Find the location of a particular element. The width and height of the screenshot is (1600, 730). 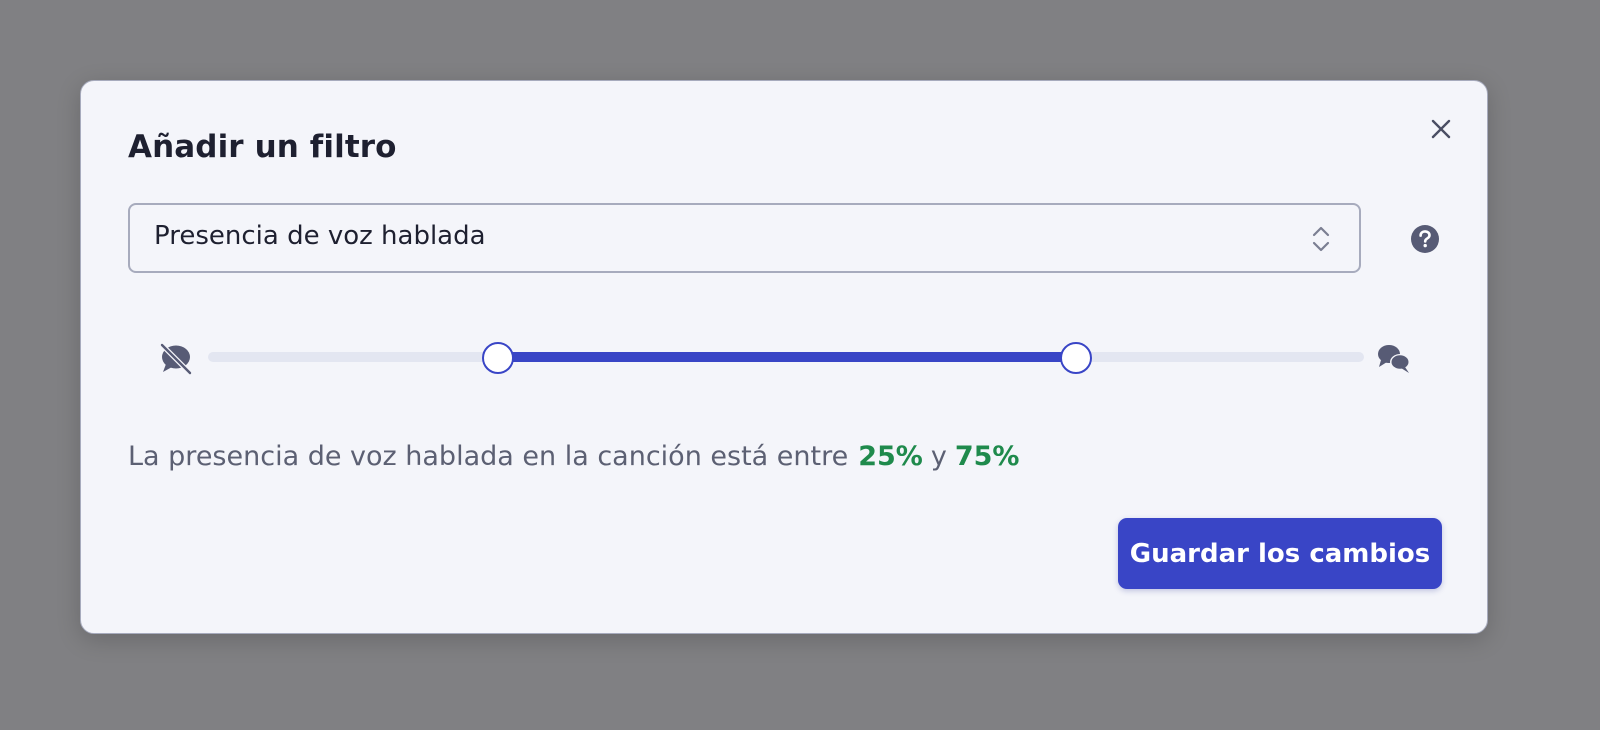

summary-conjunction: y is located at coordinates (938, 456).